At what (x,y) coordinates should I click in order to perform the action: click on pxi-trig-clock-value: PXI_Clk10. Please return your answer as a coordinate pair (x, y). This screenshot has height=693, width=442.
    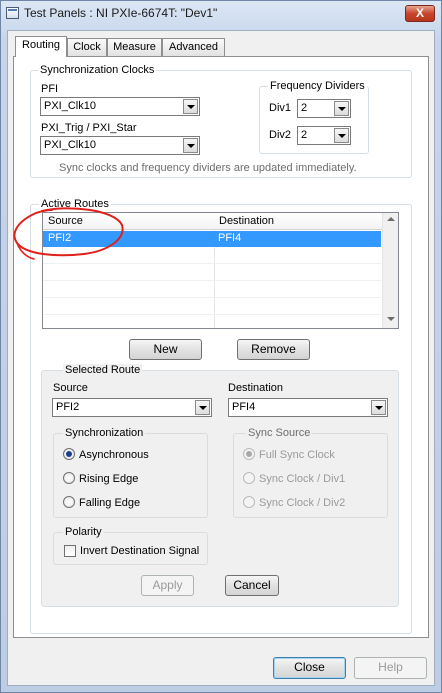
    Looking at the image, I should click on (70, 145).